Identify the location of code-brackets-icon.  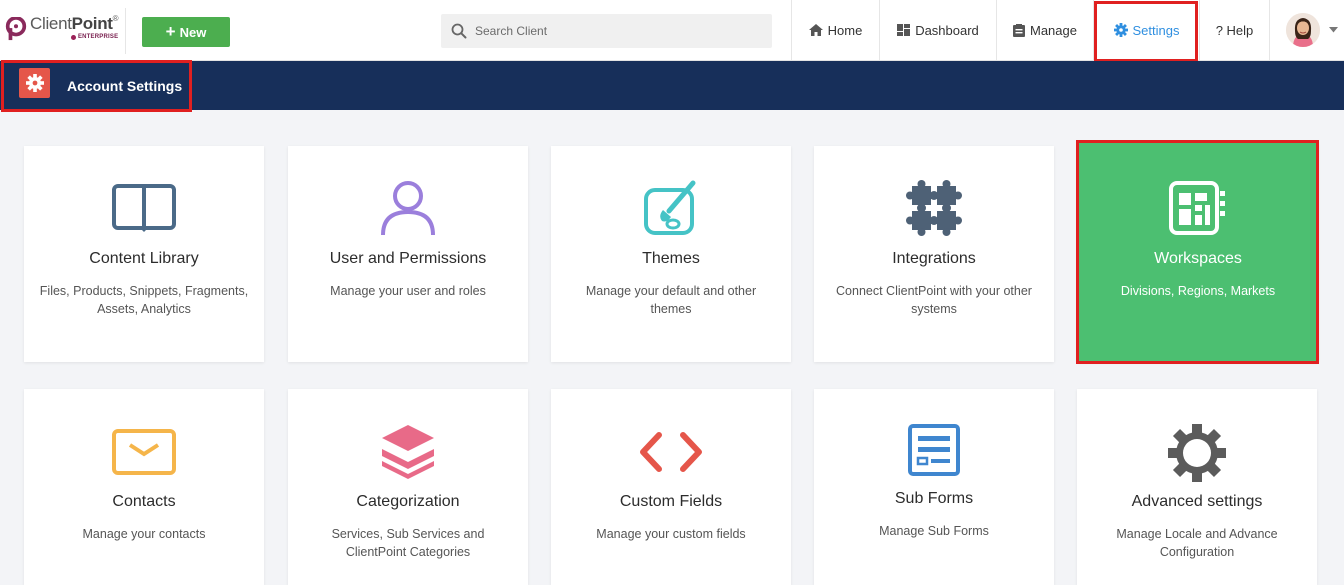
(671, 452).